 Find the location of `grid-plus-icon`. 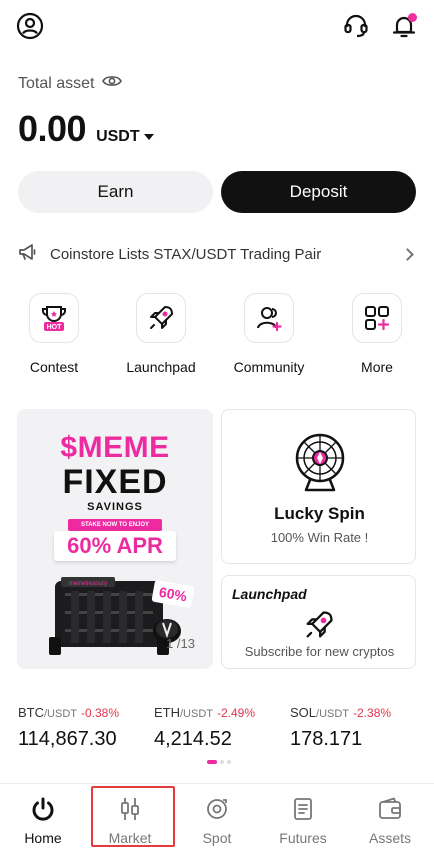

grid-plus-icon is located at coordinates (377, 318).